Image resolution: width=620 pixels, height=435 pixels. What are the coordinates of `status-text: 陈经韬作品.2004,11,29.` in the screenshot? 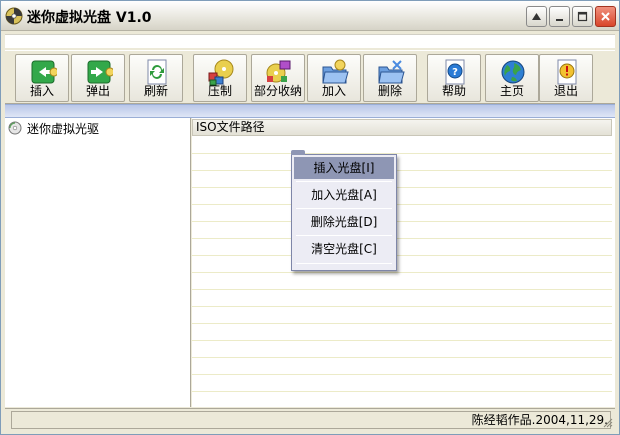 It's located at (311, 420).